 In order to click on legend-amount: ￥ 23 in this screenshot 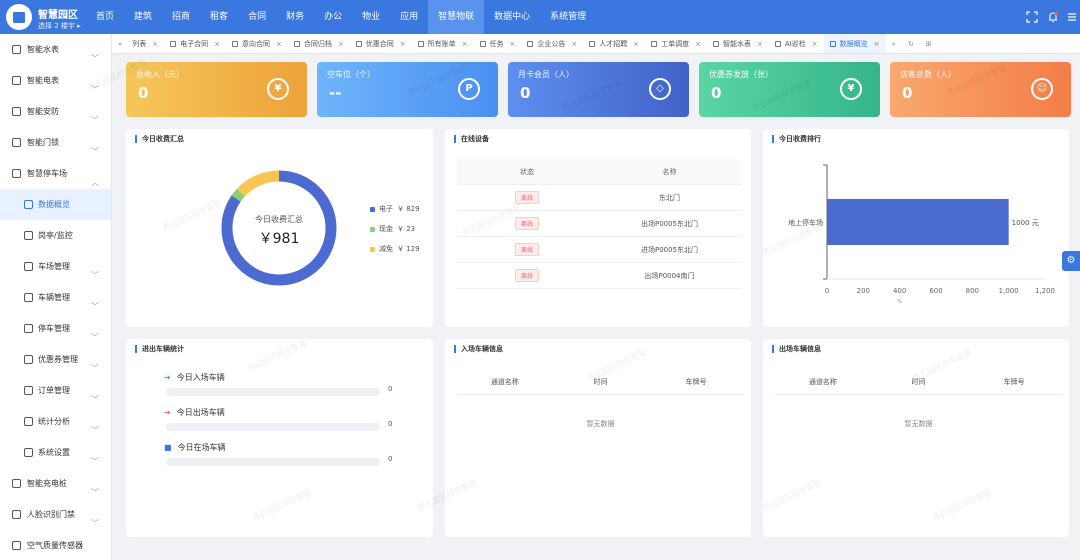, I will do `click(406, 229)`.